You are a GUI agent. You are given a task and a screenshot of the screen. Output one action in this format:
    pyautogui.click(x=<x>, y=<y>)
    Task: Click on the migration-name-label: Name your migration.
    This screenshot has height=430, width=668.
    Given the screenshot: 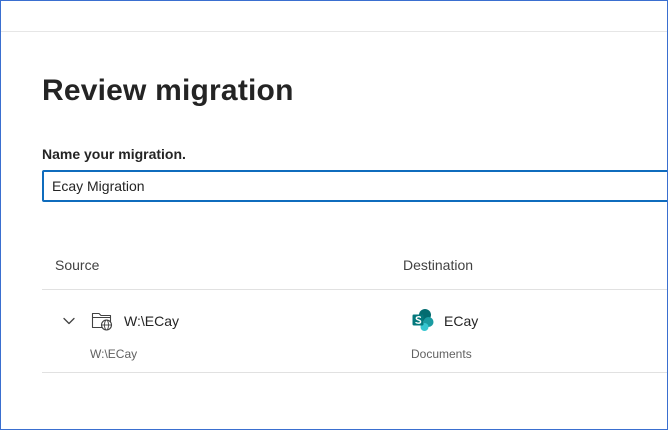 What is the action you would take?
    pyautogui.click(x=114, y=154)
    